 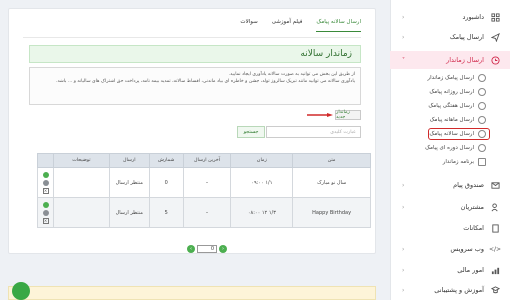 I want to click on clock-icon, so click(x=495, y=60).